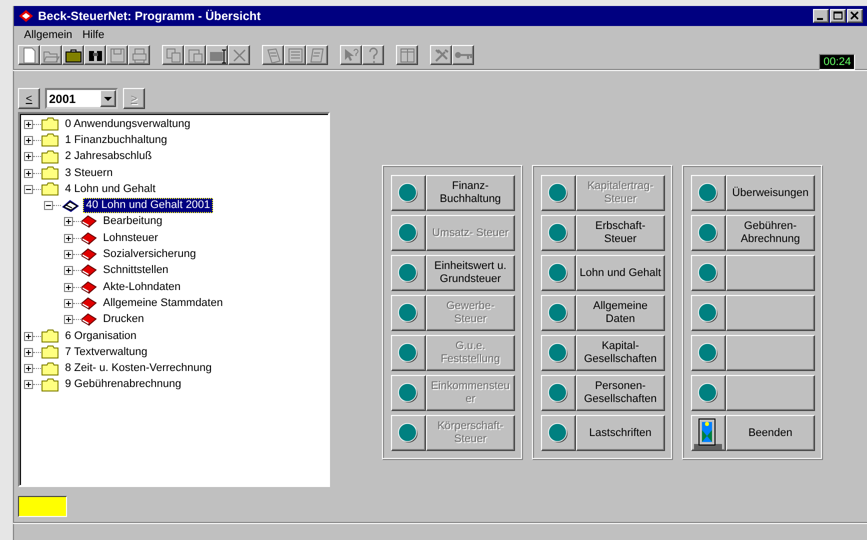 The image size is (867, 540). What do you see at coordinates (620, 433) in the screenshot?
I see `module-button: Lastschriften` at bounding box center [620, 433].